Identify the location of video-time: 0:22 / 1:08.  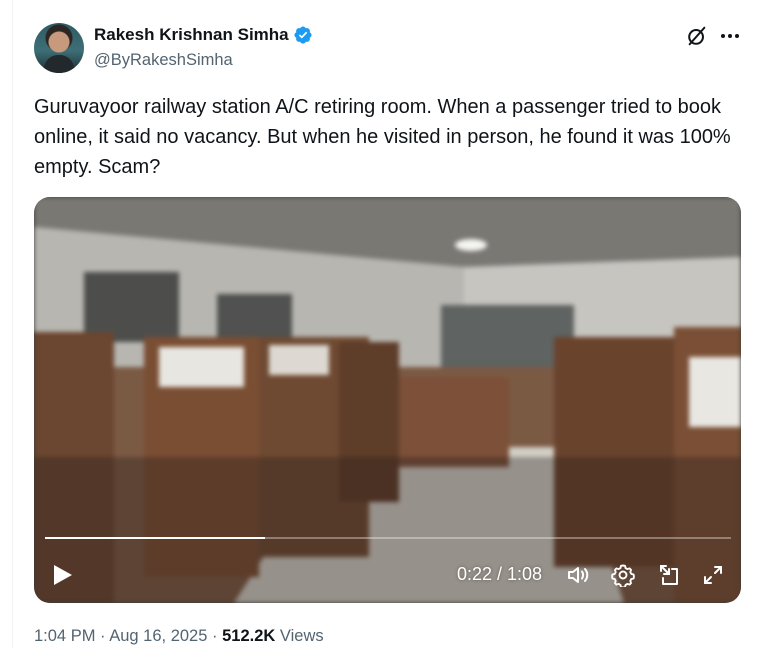
(500, 574).